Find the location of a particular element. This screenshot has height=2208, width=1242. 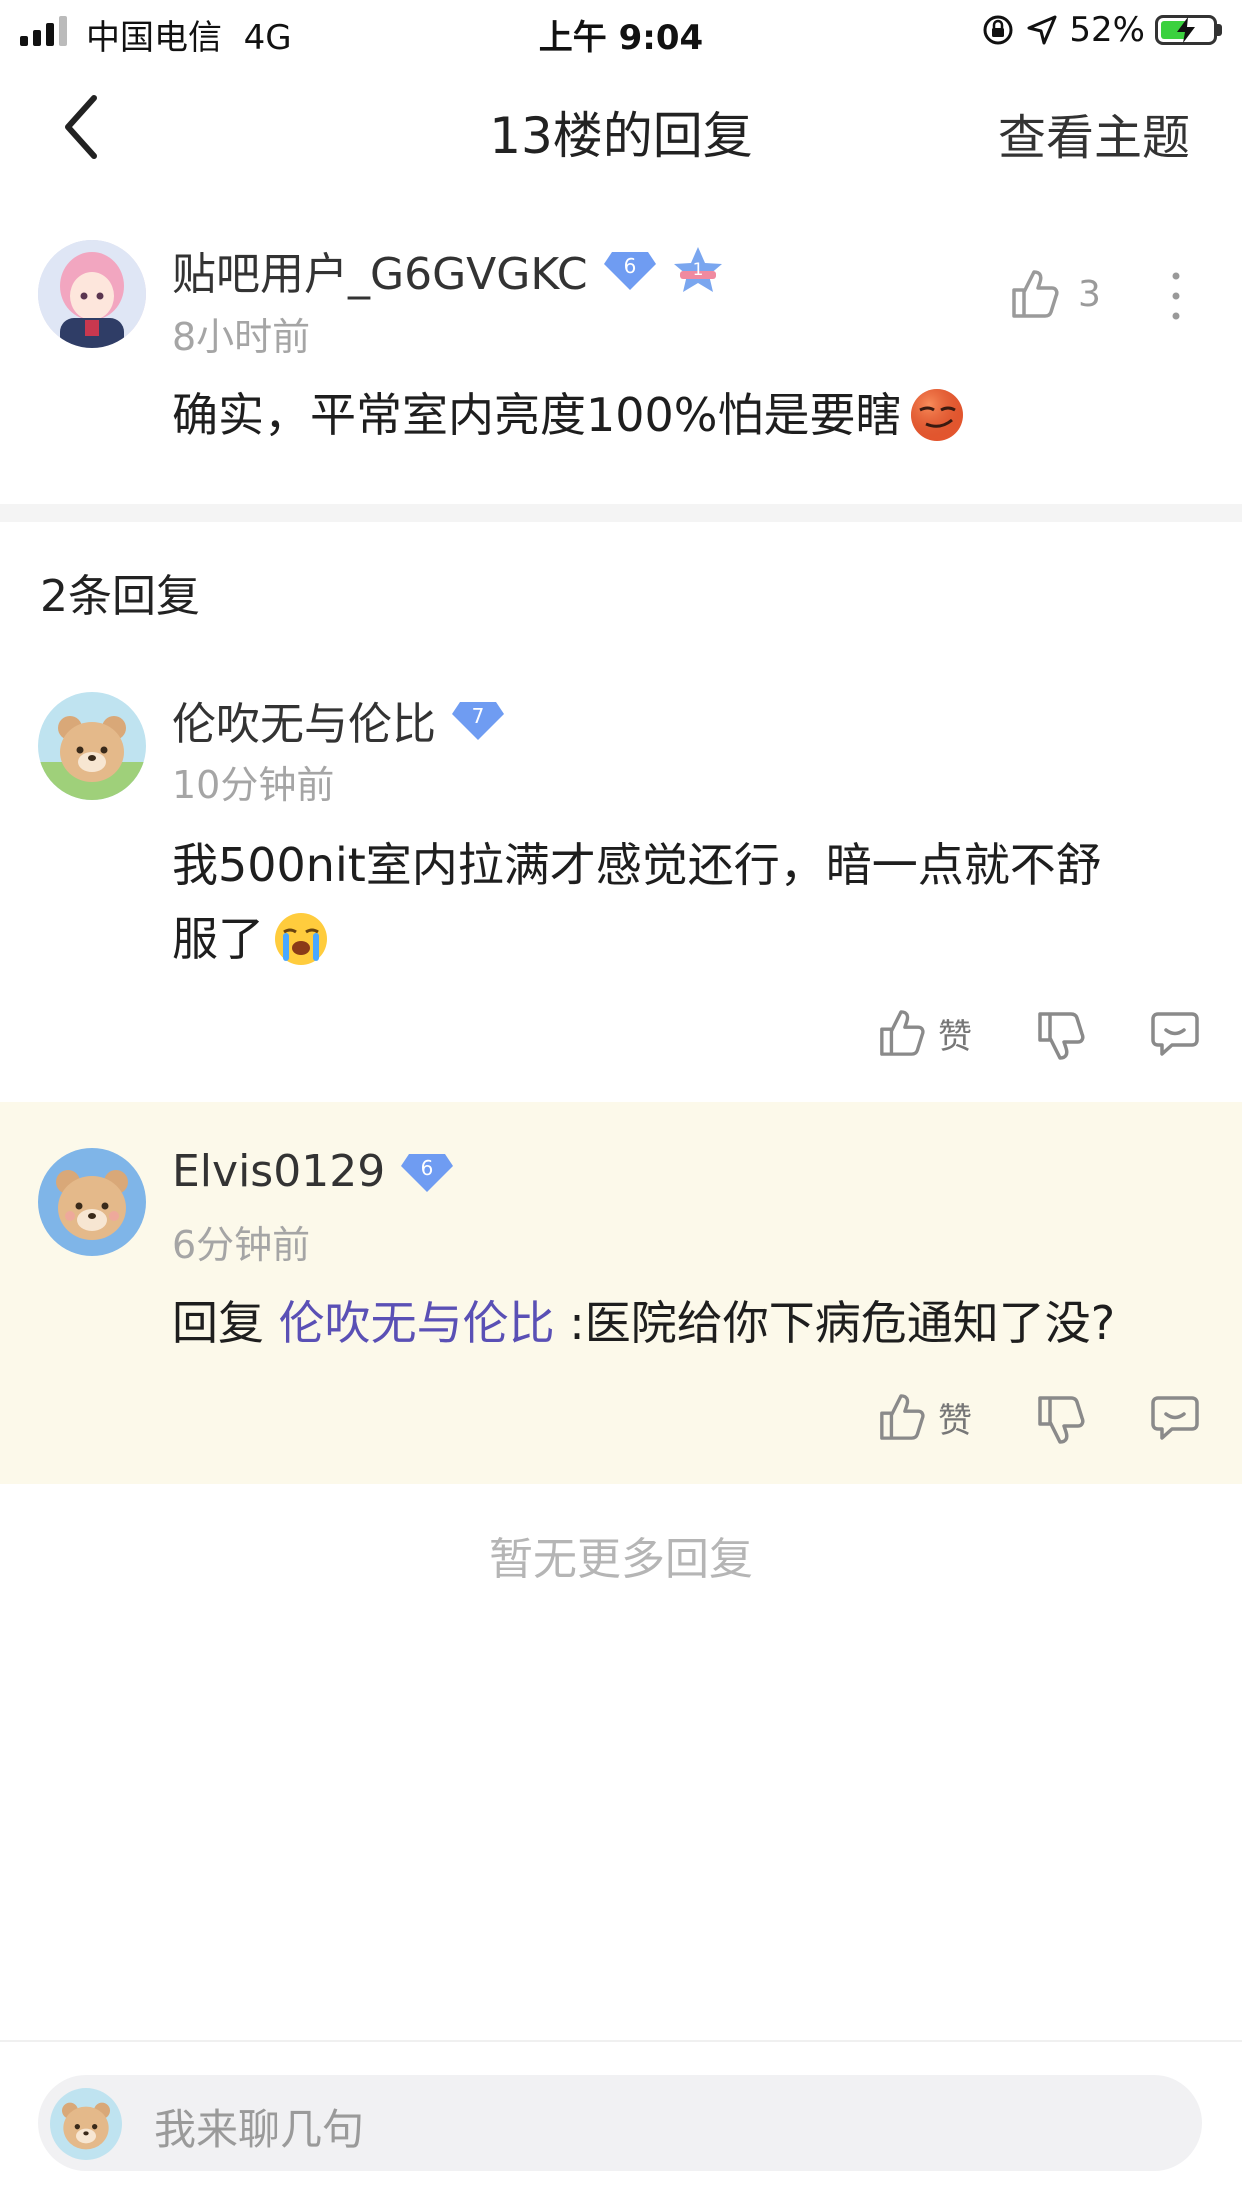

avatar is located at coordinates (92, 294).